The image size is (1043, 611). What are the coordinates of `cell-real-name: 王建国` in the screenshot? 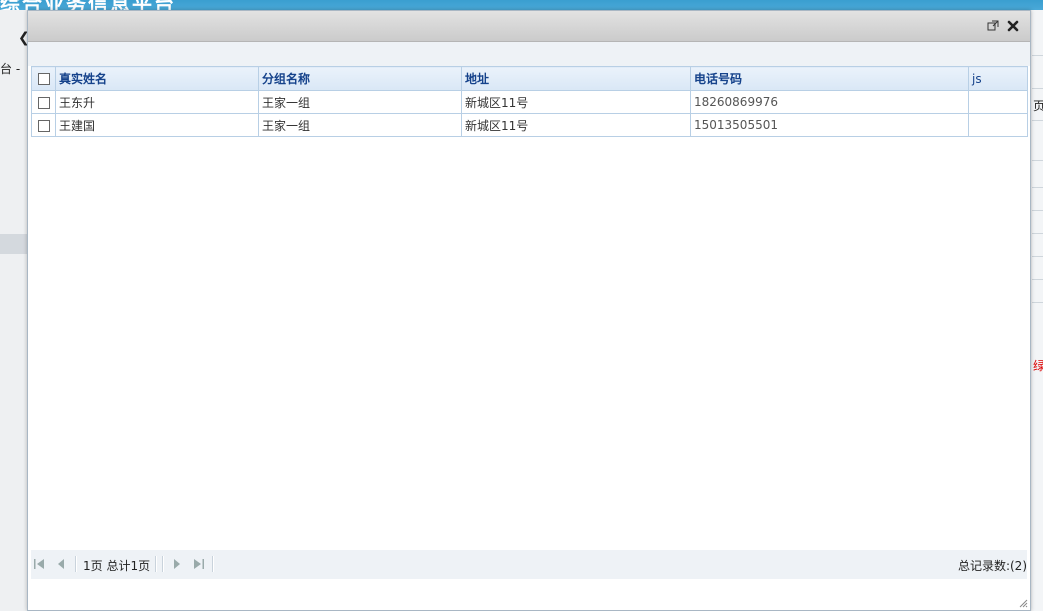 It's located at (157, 125).